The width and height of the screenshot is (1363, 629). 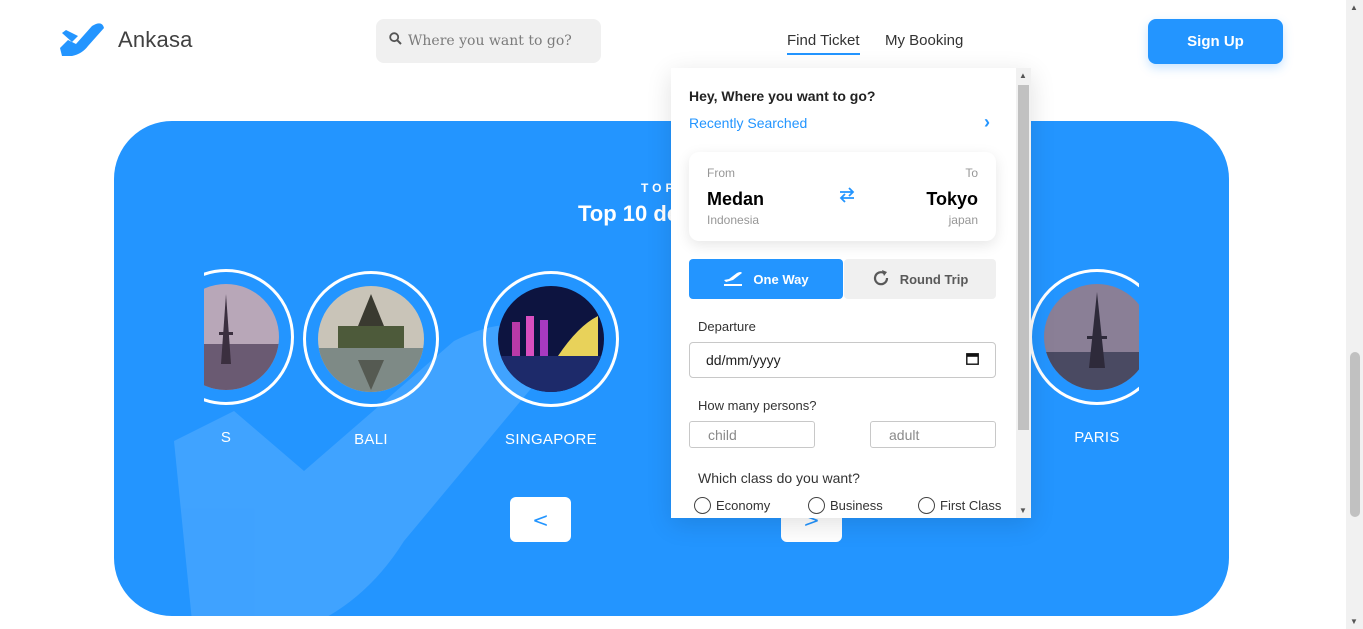 I want to click on class-business-radio: Business, so click(x=845, y=505).